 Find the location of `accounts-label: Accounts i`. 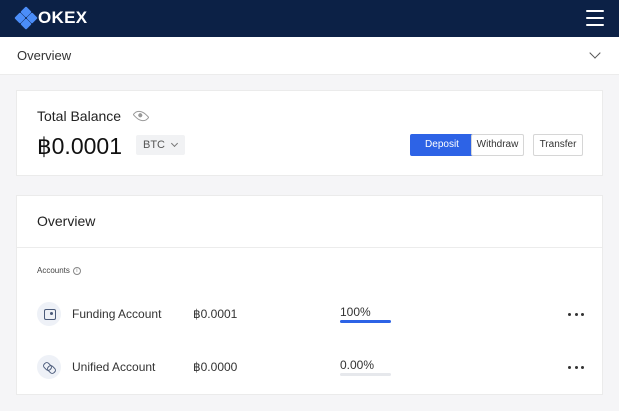

accounts-label: Accounts i is located at coordinates (59, 270).